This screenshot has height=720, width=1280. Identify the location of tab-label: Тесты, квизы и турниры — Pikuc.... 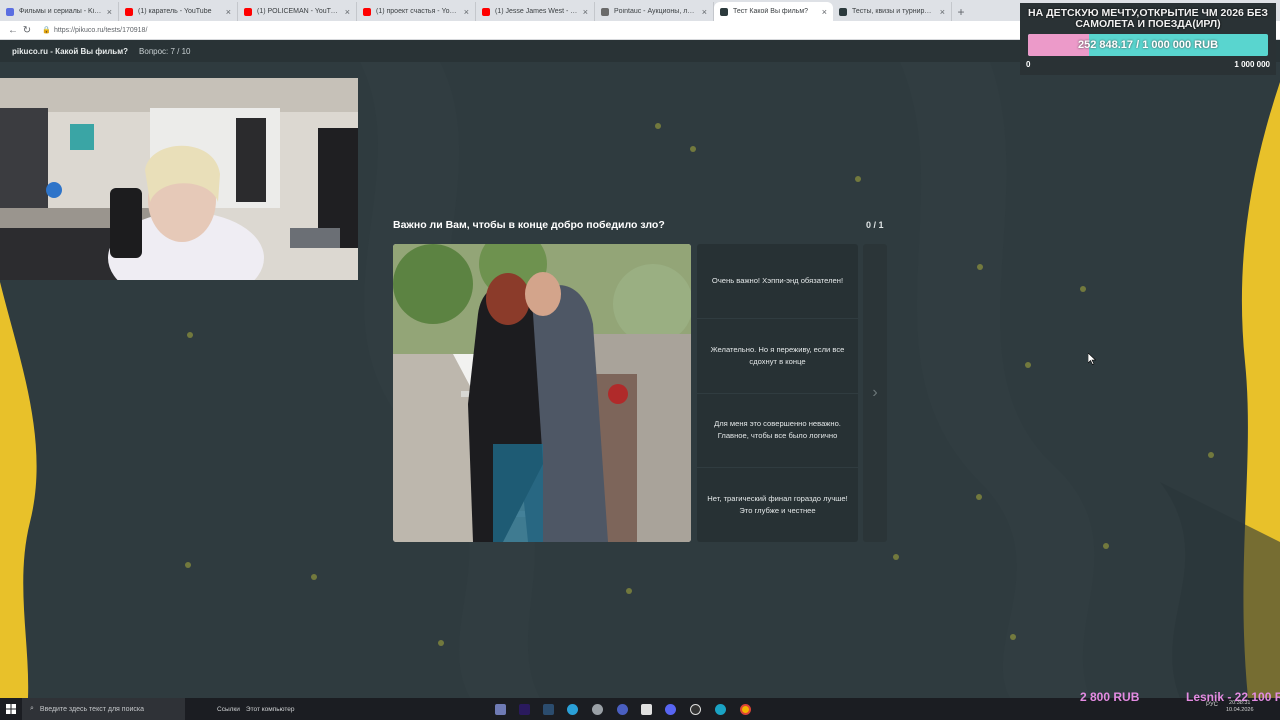
(894, 11).